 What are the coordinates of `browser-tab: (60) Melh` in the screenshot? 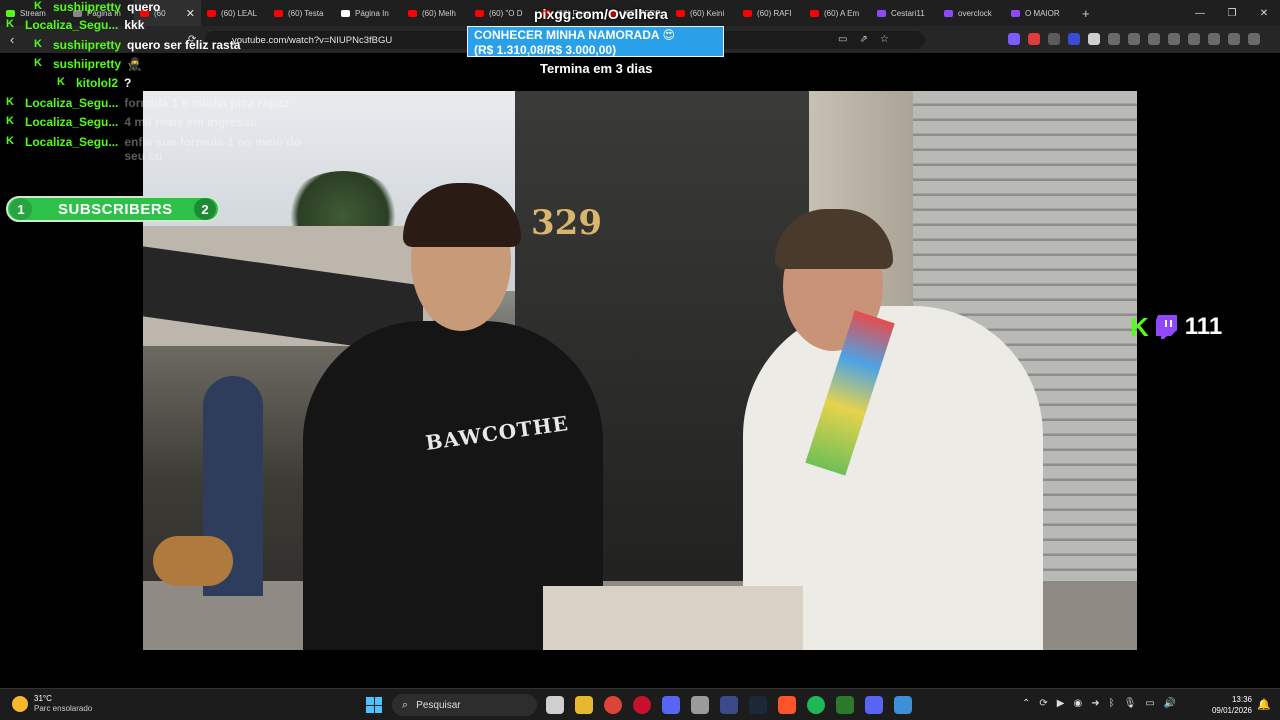 It's located at (435, 13).